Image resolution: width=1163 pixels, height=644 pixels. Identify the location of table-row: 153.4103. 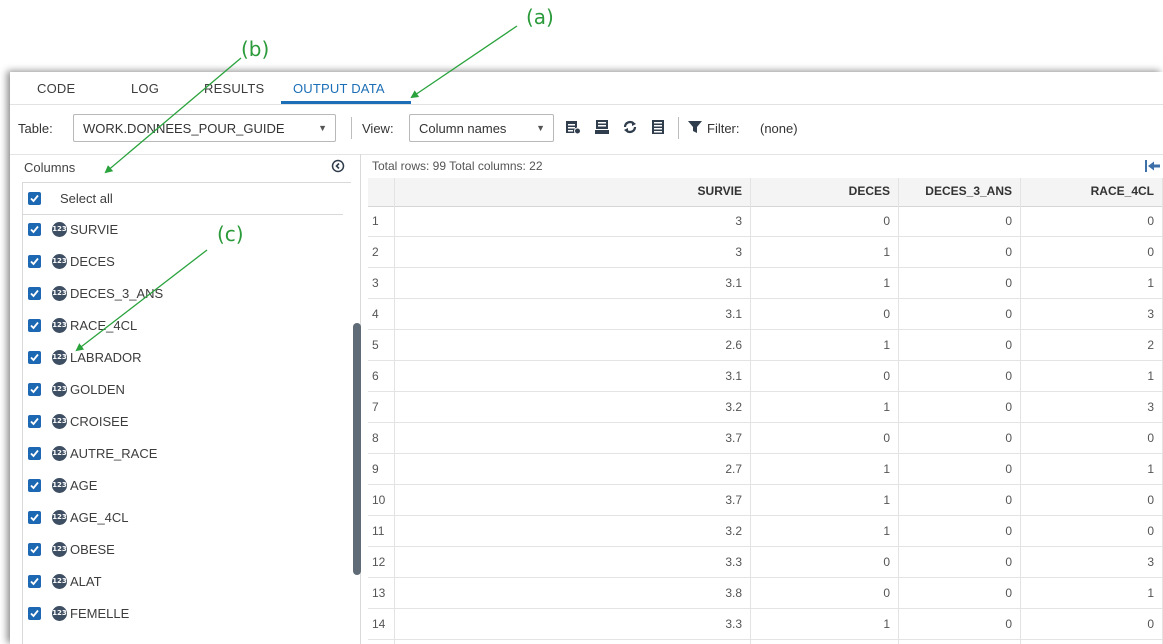
(765, 642).